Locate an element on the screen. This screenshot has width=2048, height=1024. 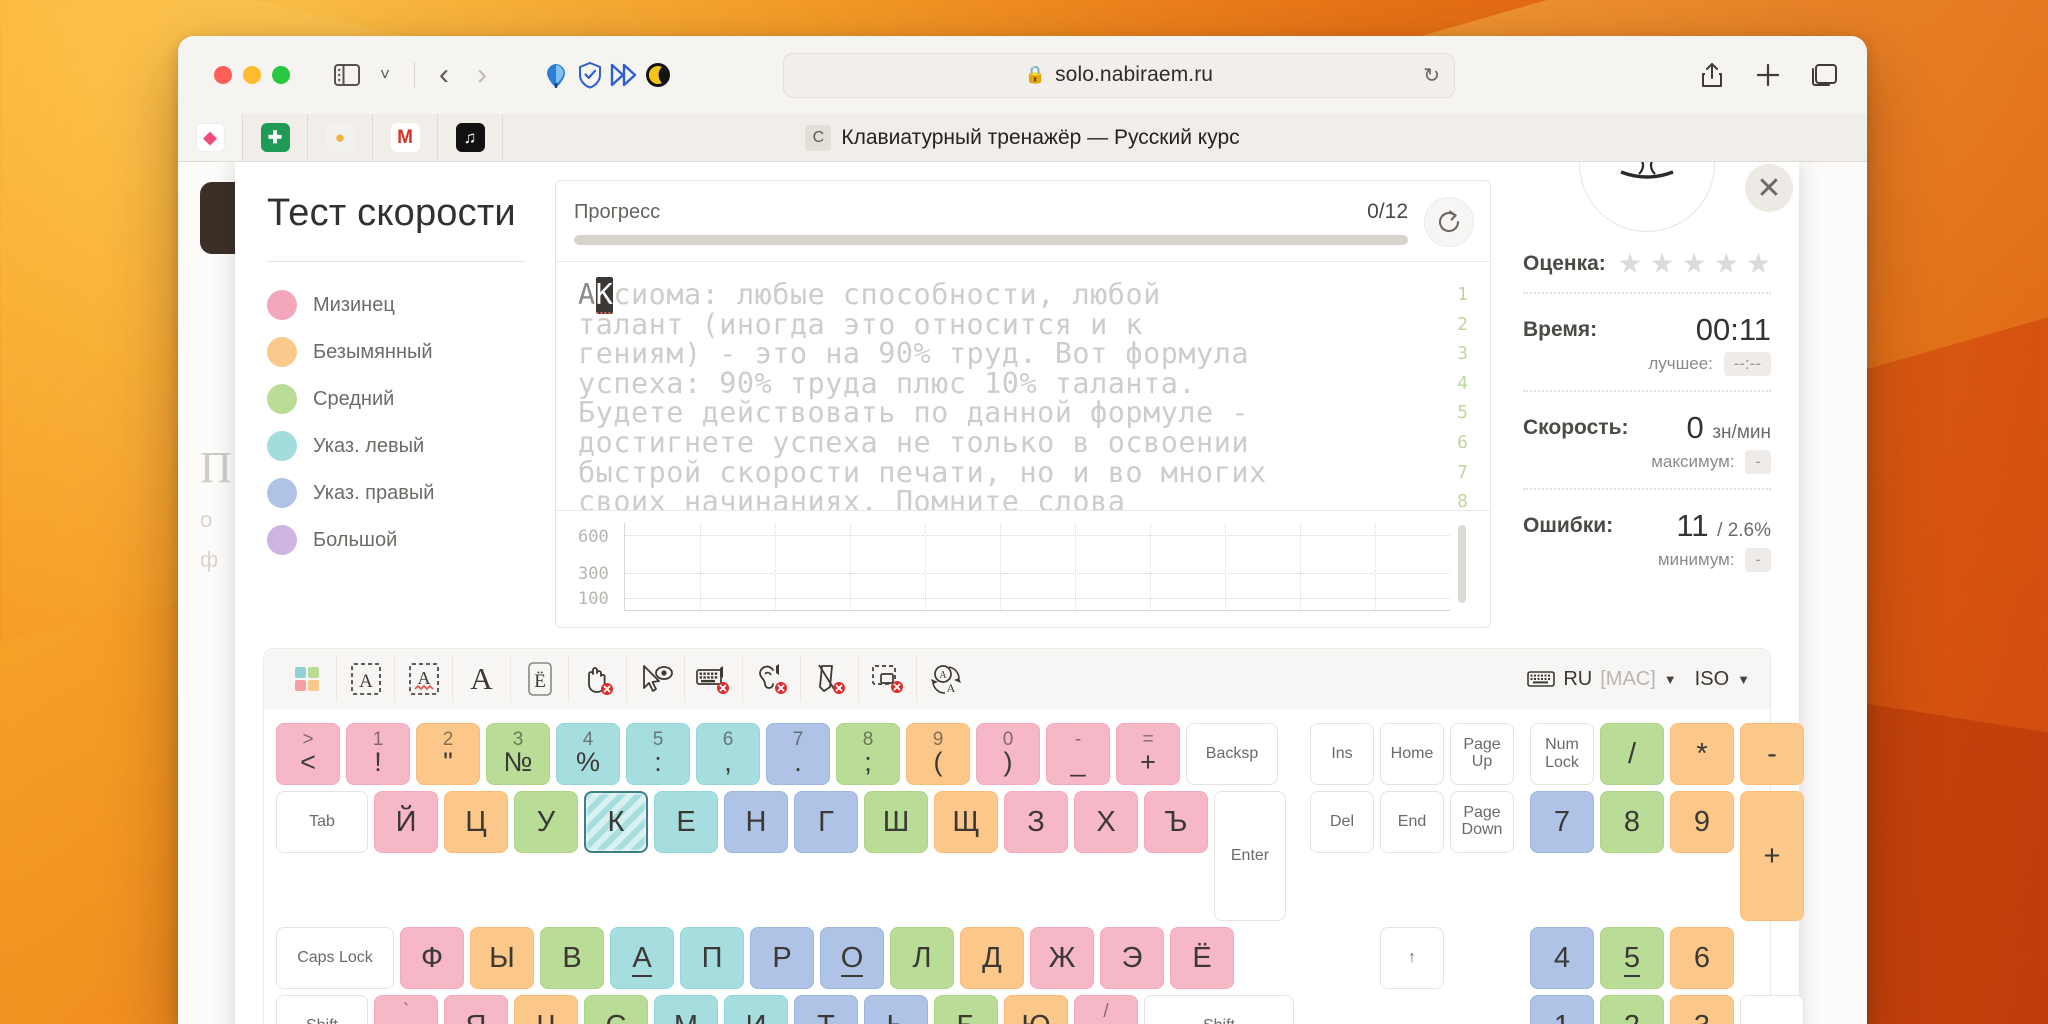
sidebar-icon is located at coordinates (347, 75).